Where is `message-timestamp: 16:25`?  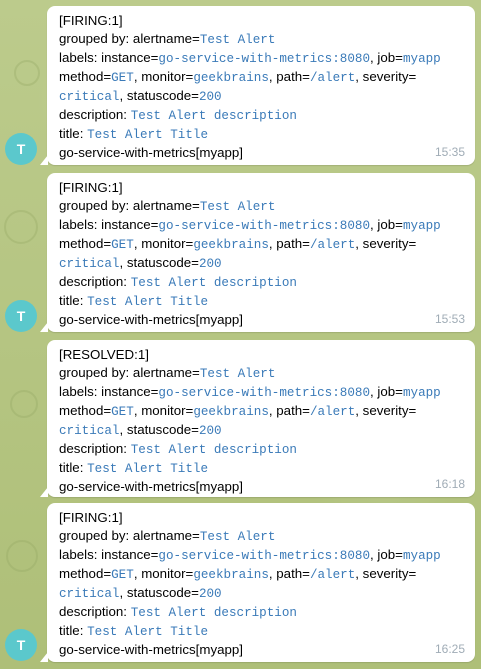
message-timestamp: 16:25 is located at coordinates (449, 649).